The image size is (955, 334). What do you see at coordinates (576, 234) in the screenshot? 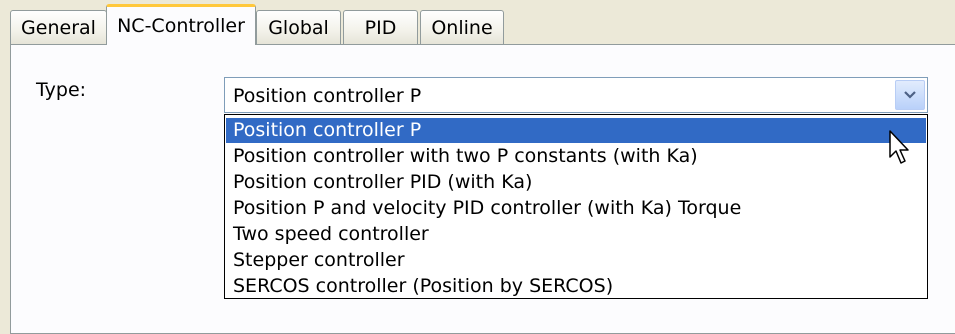
I see `dropdown-option: Two speed controller` at bounding box center [576, 234].